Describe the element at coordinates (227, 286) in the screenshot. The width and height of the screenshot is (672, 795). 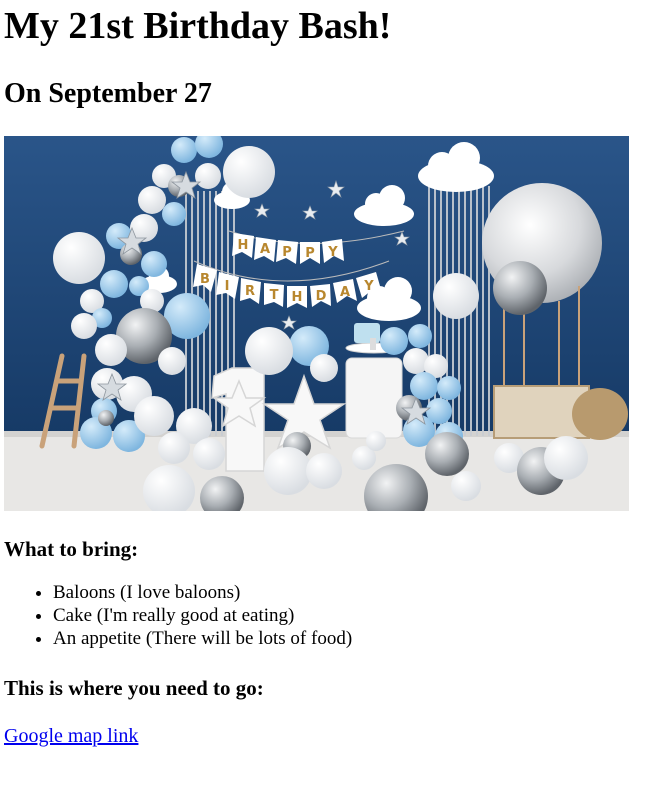
I see `banner-letter: I` at that location.